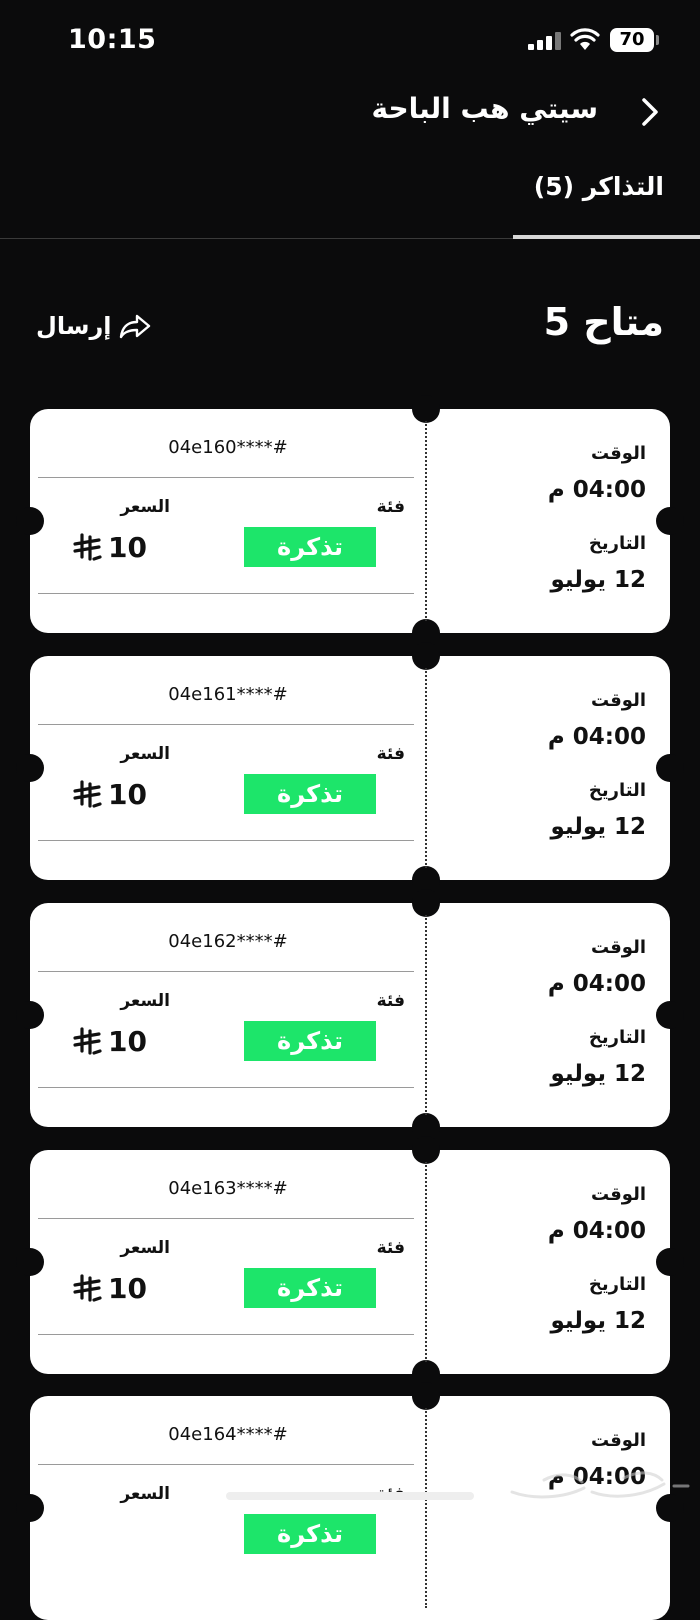 The width and height of the screenshot is (700, 1620). Describe the element at coordinates (657, 40) in the screenshot. I see `battery-tip` at that location.